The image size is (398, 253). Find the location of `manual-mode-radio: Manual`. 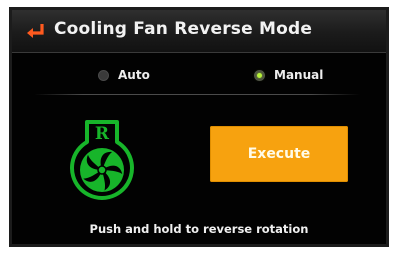

manual-mode-radio: Manual is located at coordinates (288, 75).